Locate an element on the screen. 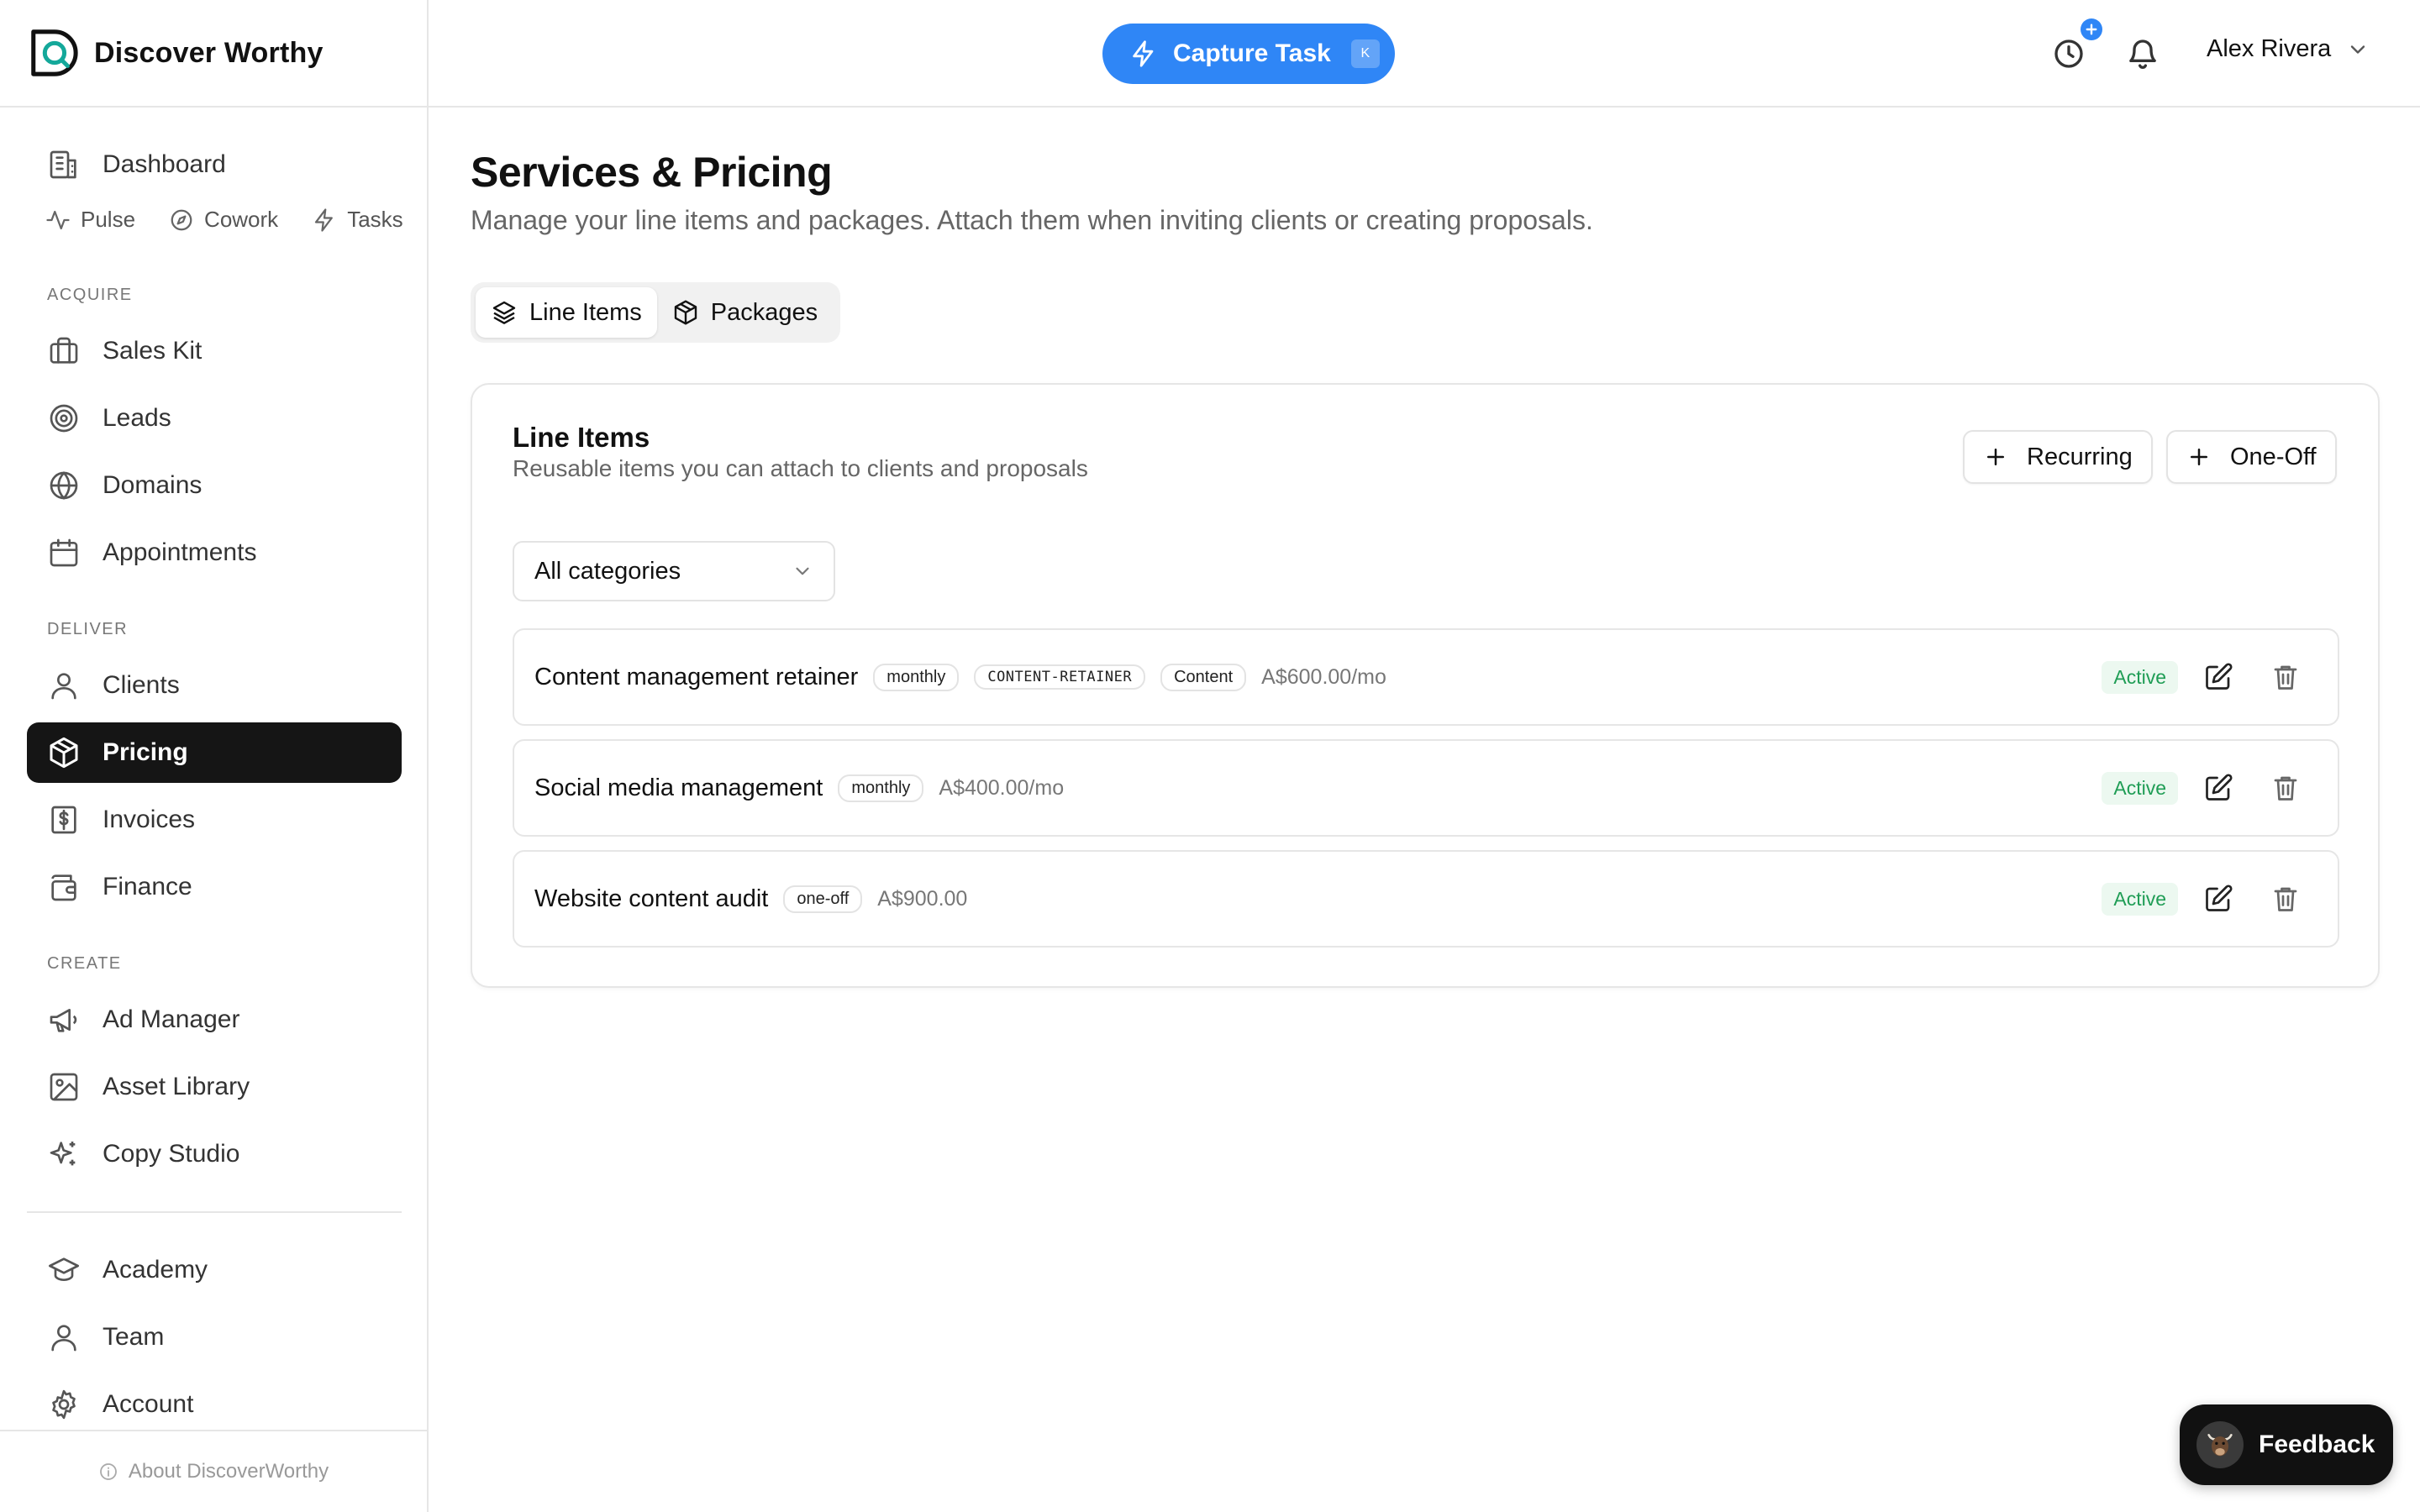  image-icon is located at coordinates (64, 1087).